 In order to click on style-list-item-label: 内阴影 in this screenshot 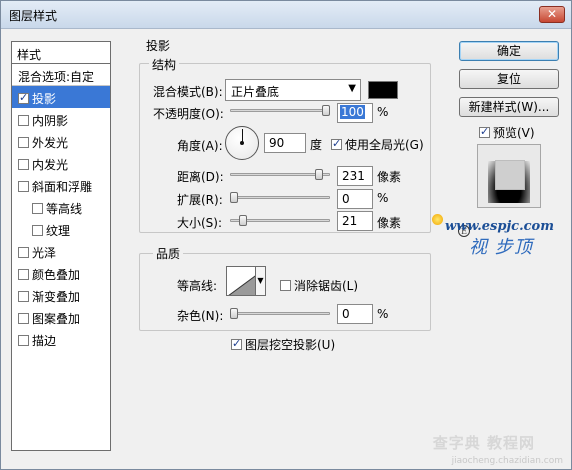, I will do `click(50, 121)`.